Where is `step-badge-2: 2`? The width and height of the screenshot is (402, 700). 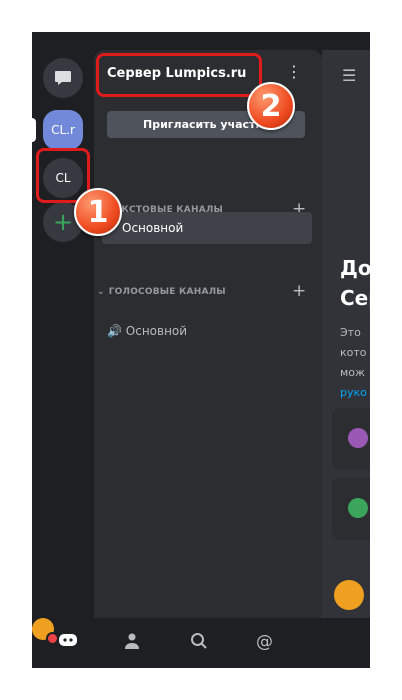
step-badge-2: 2 is located at coordinates (271, 106).